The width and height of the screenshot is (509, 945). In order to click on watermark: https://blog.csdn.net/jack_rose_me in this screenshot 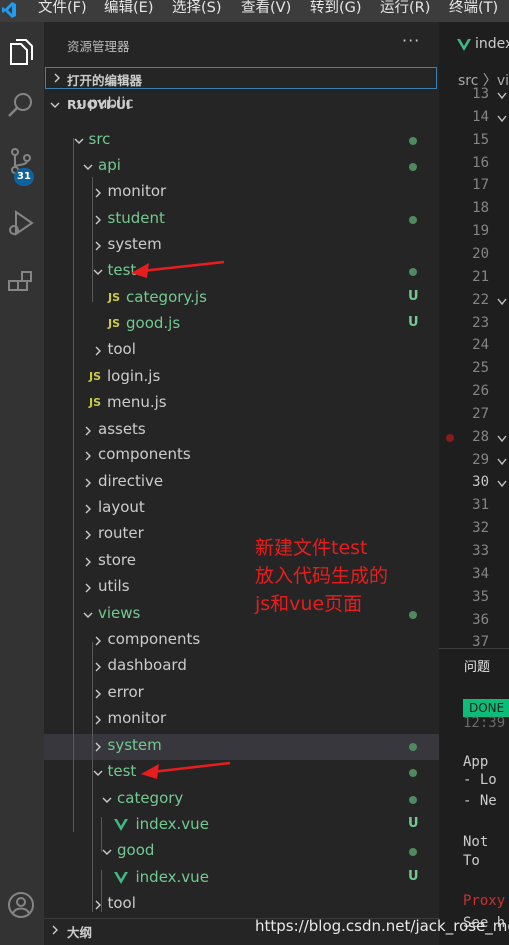, I will do `click(382, 926)`.